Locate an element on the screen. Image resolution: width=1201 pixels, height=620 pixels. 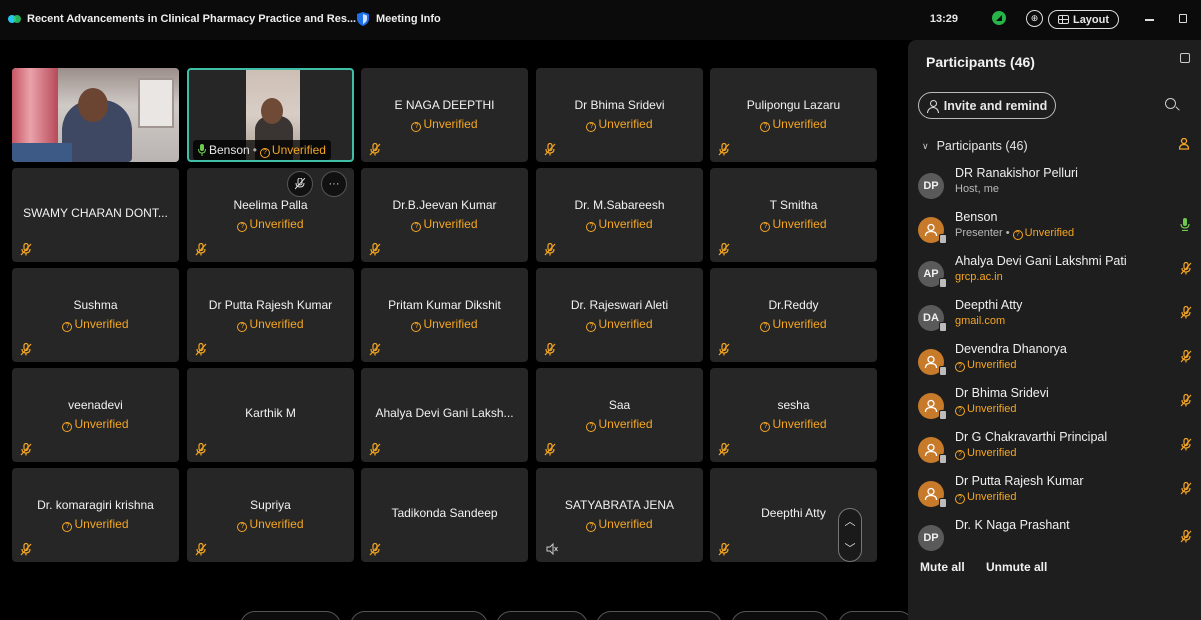
mic-on-icon is located at coordinates (1185, 225).